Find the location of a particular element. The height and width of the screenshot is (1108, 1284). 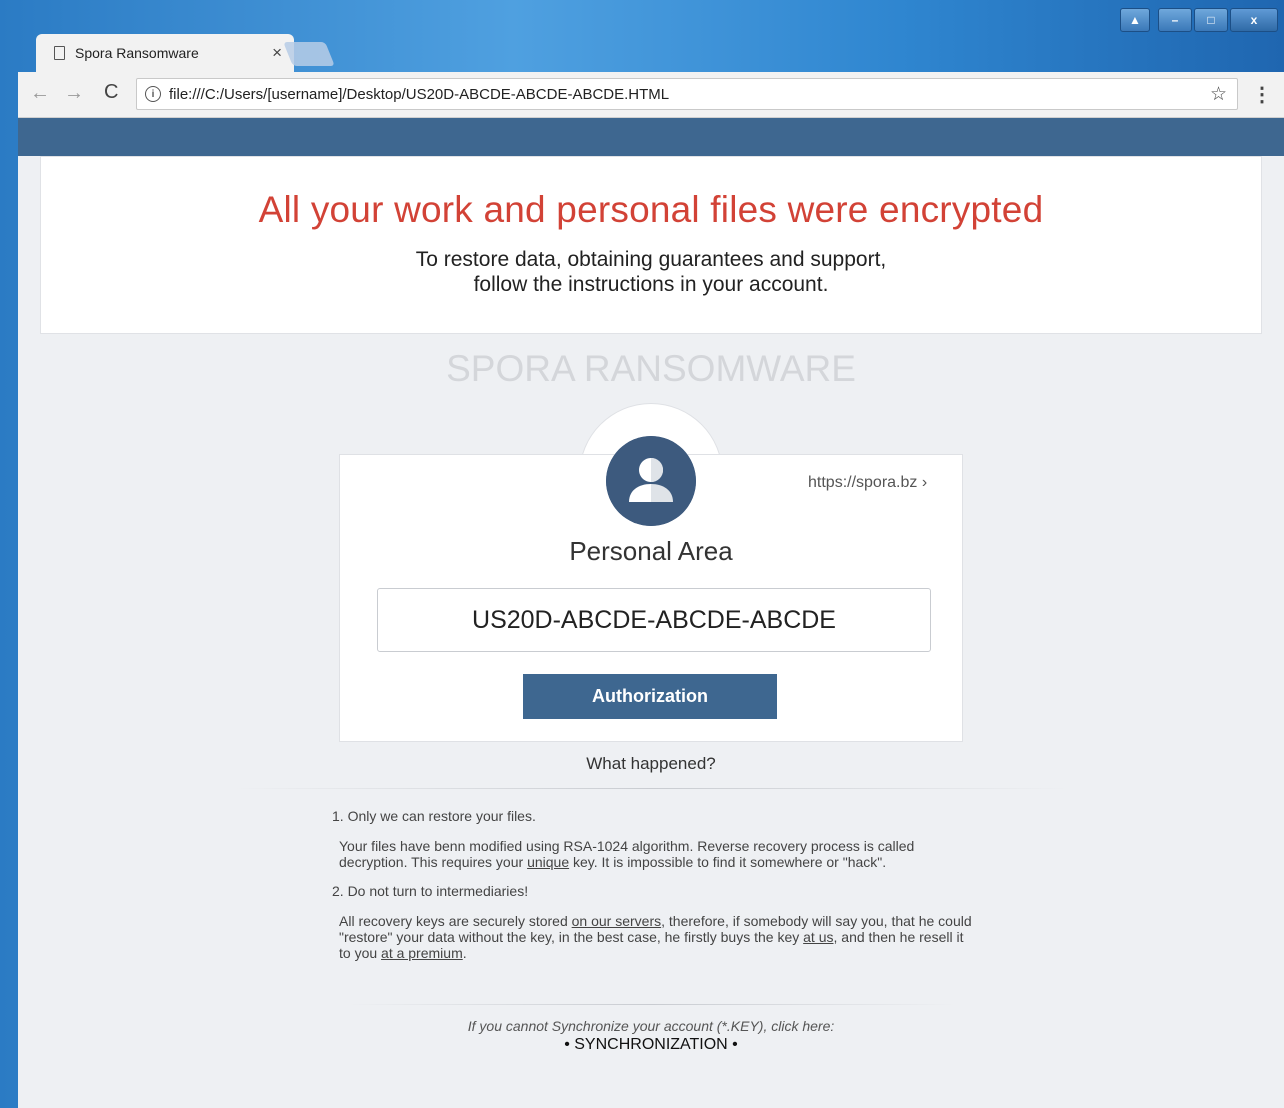

reload-icon: C is located at coordinates (111, 92).